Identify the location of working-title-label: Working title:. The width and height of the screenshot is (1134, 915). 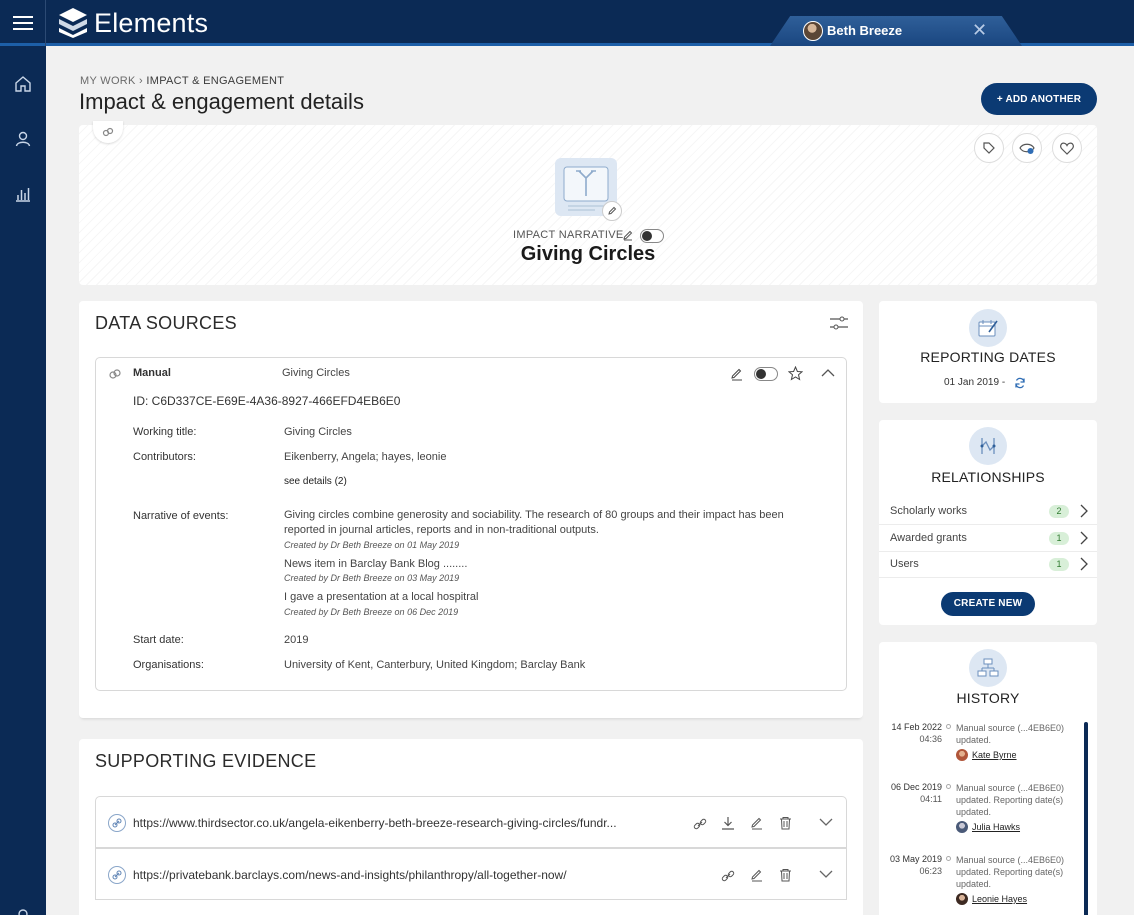
(165, 432).